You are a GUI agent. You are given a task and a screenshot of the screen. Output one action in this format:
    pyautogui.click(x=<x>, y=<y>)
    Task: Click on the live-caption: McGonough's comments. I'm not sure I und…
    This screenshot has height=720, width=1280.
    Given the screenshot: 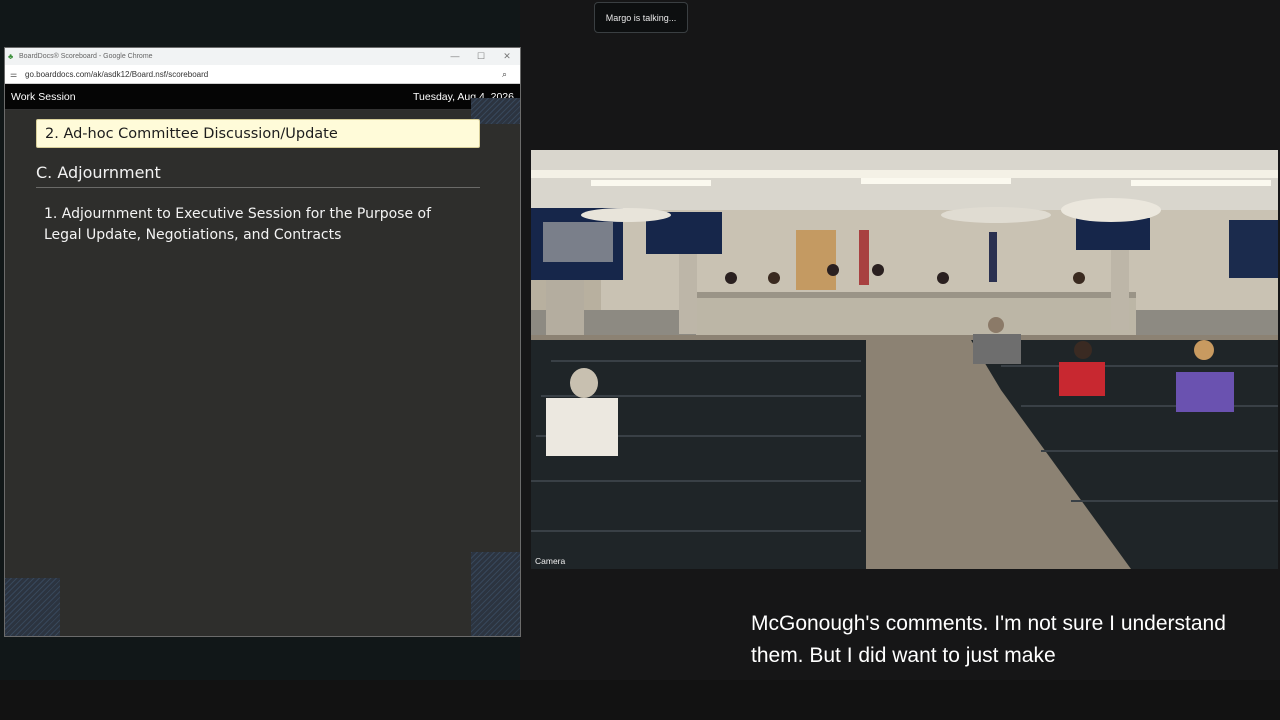 What is the action you would take?
    pyautogui.click(x=988, y=639)
    